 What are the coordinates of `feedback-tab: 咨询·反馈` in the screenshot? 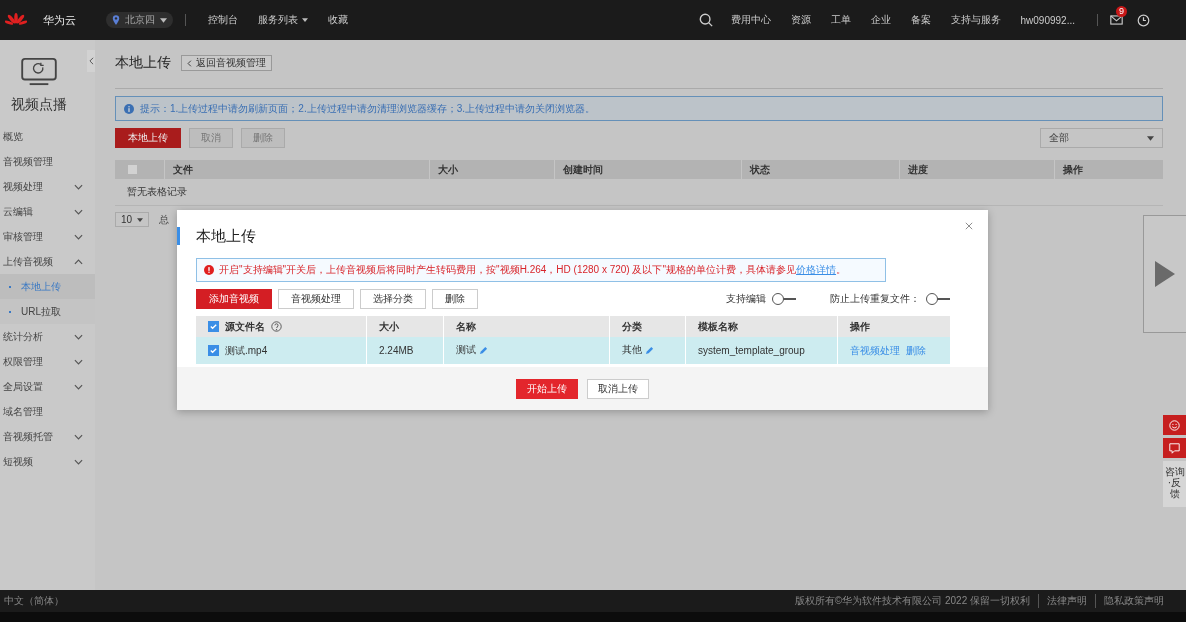 It's located at (1174, 484).